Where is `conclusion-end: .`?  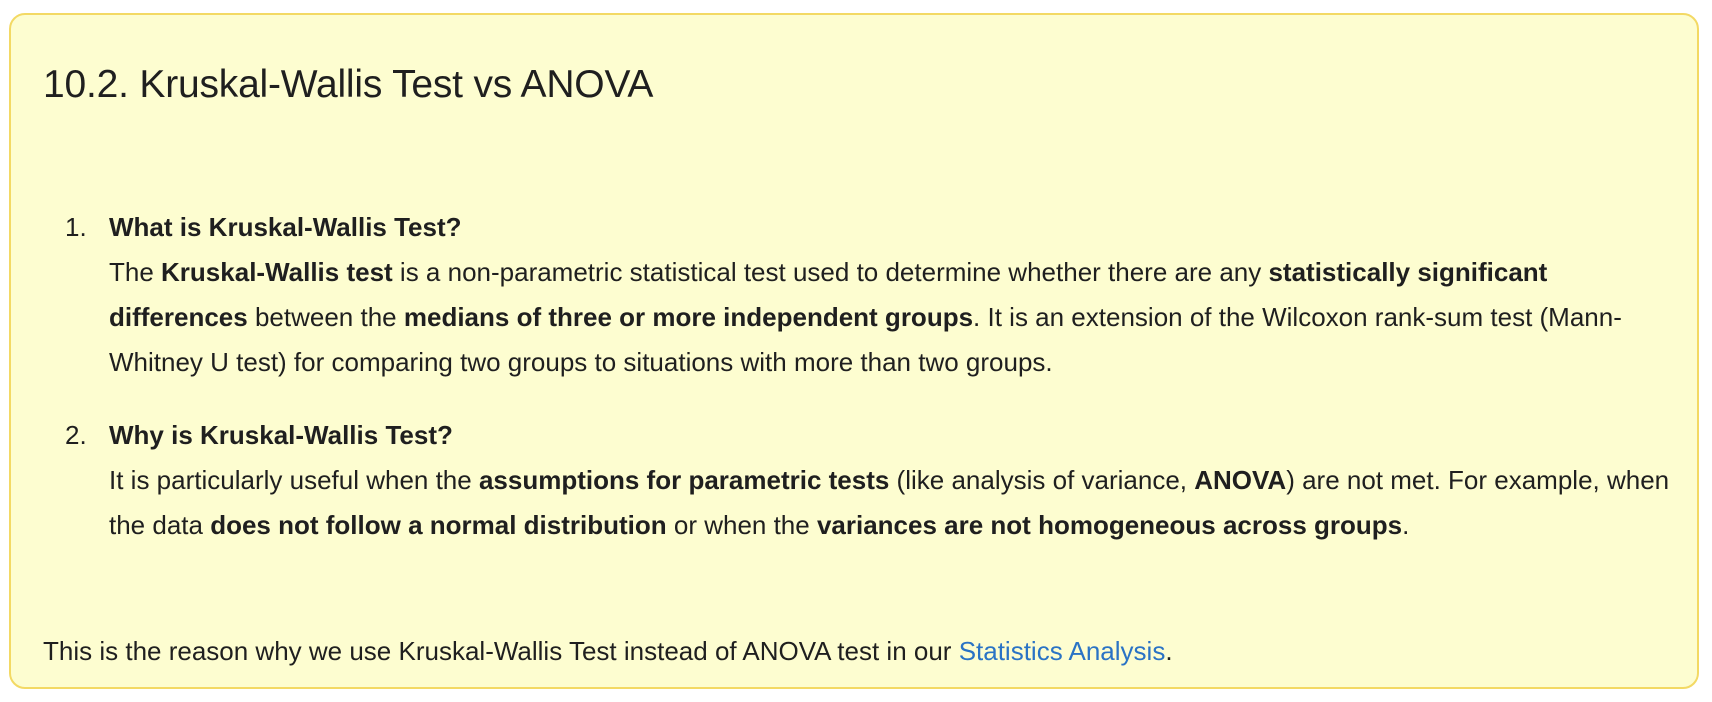 conclusion-end: . is located at coordinates (1169, 651).